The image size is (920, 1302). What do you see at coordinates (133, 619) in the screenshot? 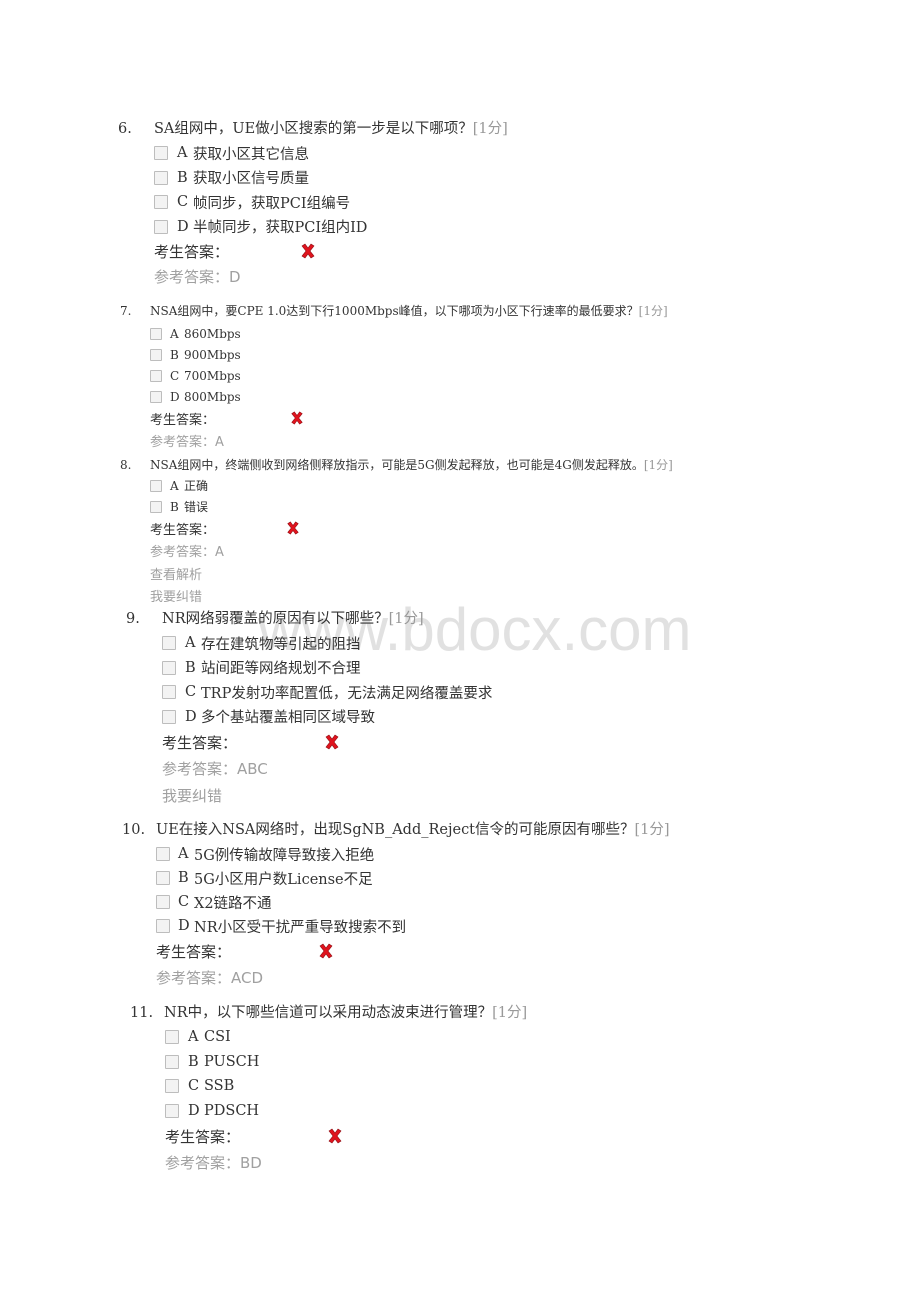
I see `question-number: 9.` at bounding box center [133, 619].